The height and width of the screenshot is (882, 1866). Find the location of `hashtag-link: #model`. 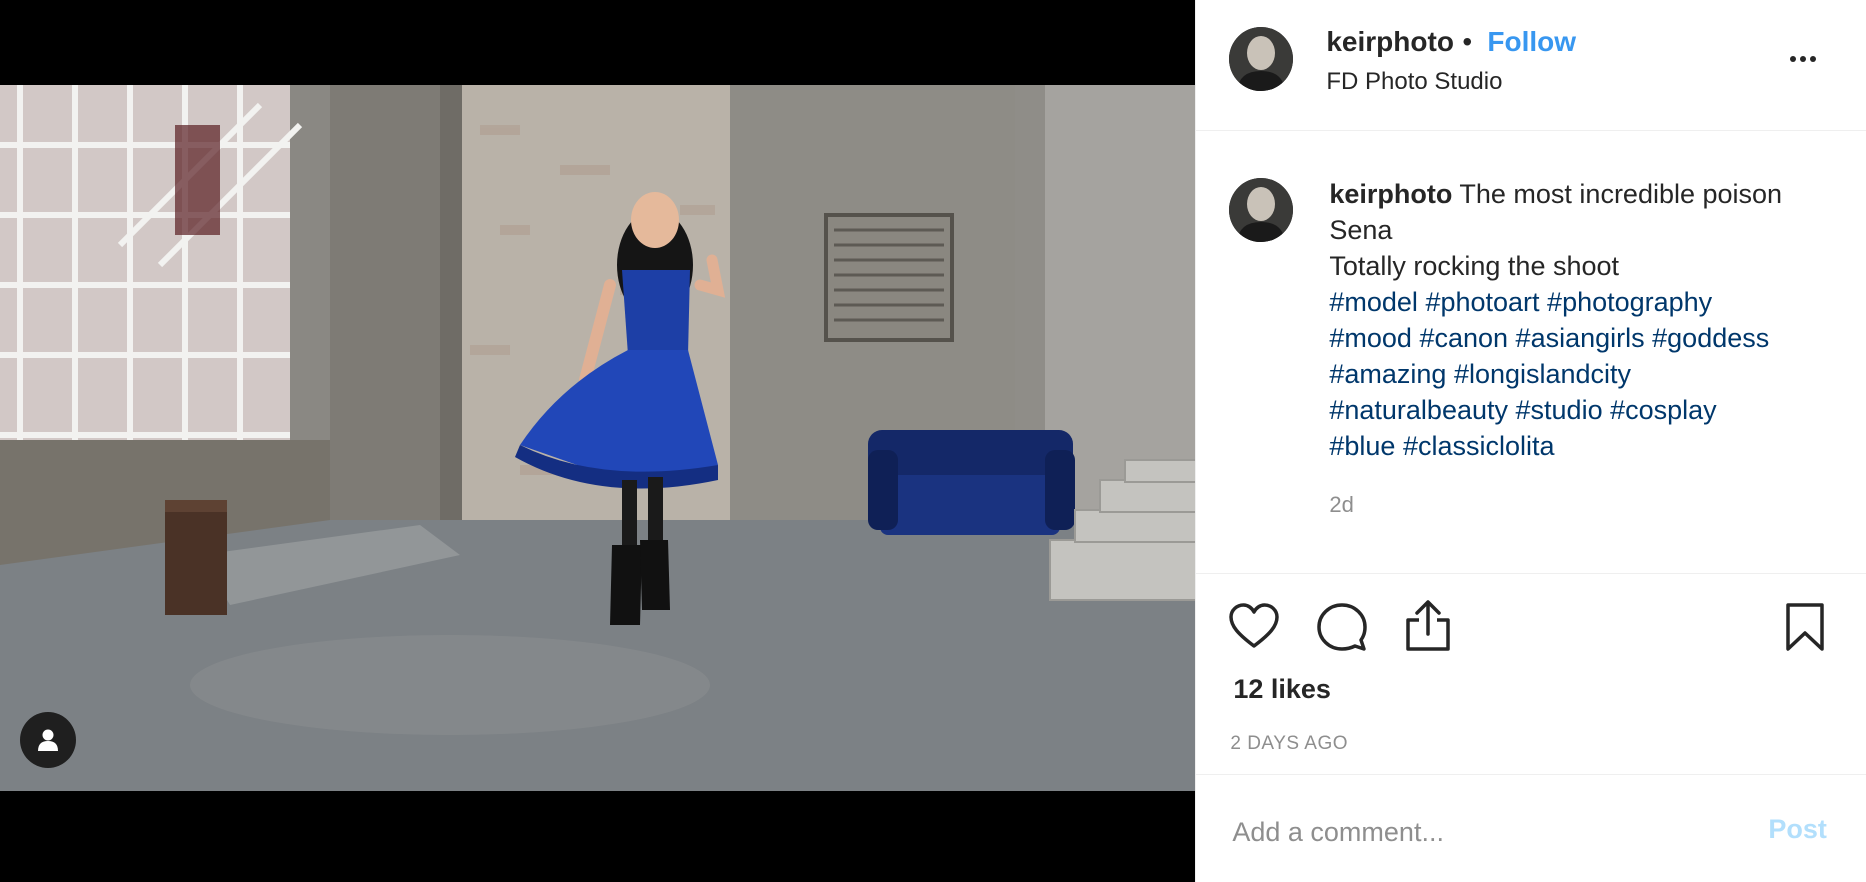

hashtag-link: #model is located at coordinates (1373, 302).